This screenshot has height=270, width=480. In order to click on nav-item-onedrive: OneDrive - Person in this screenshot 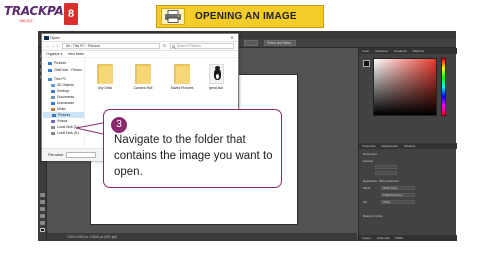, I will do `click(65, 70)`.